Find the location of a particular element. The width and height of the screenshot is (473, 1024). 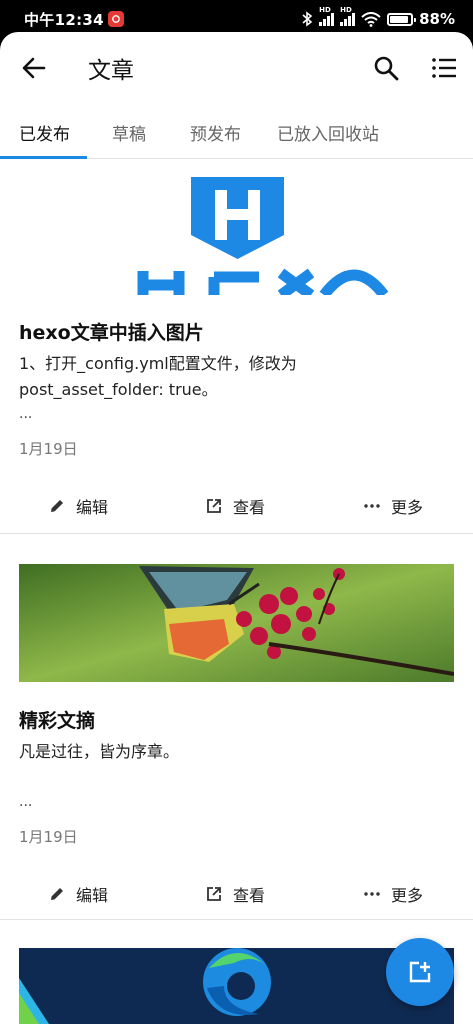

app-bar: 文章 is located at coordinates (236, 67).